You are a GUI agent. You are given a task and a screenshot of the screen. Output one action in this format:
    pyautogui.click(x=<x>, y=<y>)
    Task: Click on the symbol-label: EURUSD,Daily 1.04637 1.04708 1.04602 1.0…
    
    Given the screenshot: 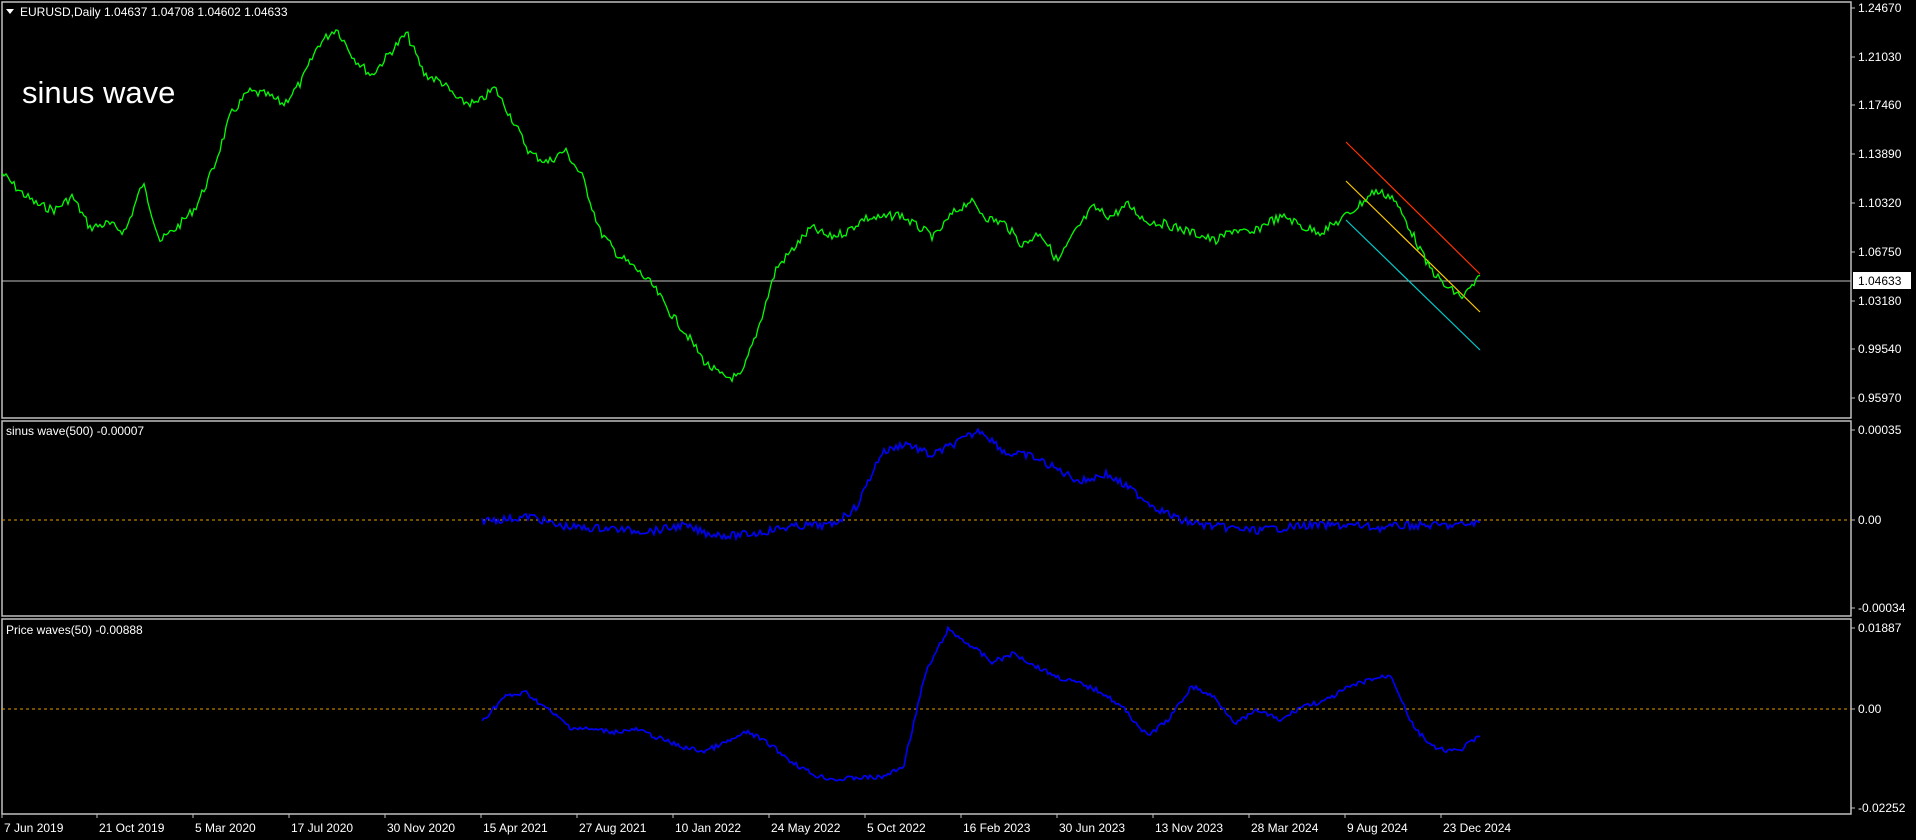 What is the action you would take?
    pyautogui.click(x=154, y=12)
    